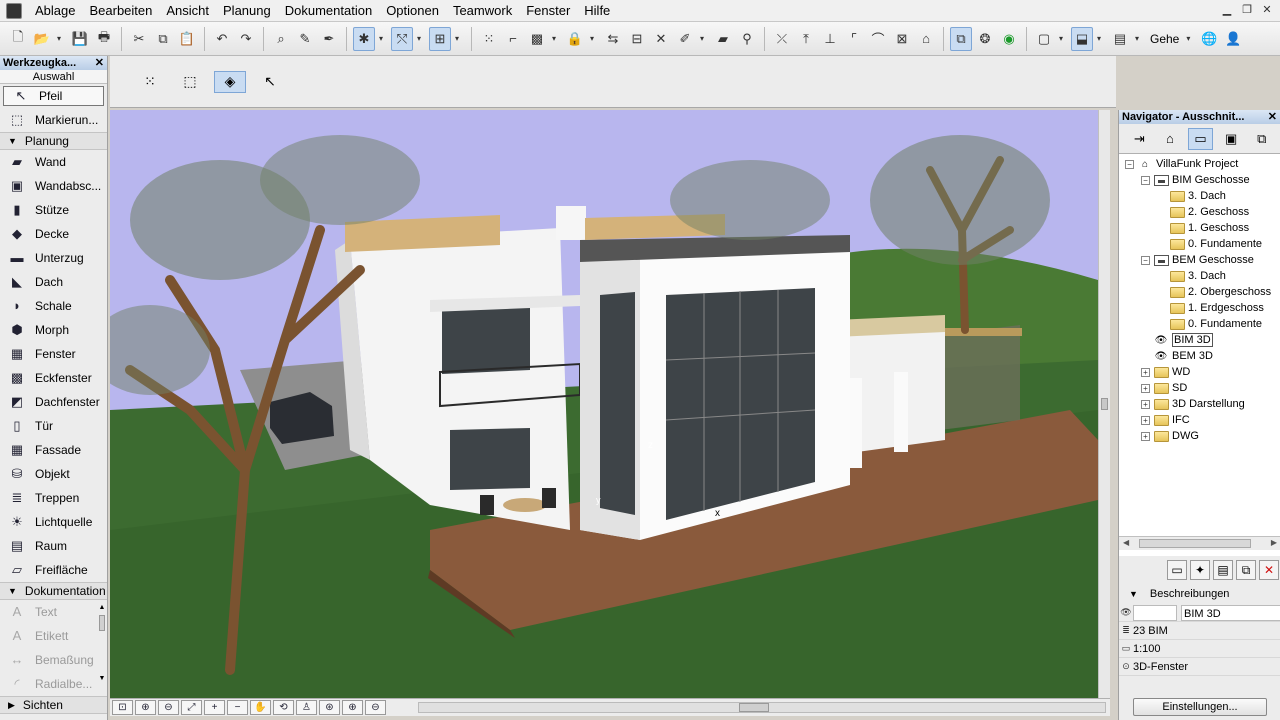 Image resolution: width=1280 pixels, height=720 pixels. What do you see at coordinates (1177, 570) in the screenshot?
I see `new-folder-icon: ▭` at bounding box center [1177, 570].